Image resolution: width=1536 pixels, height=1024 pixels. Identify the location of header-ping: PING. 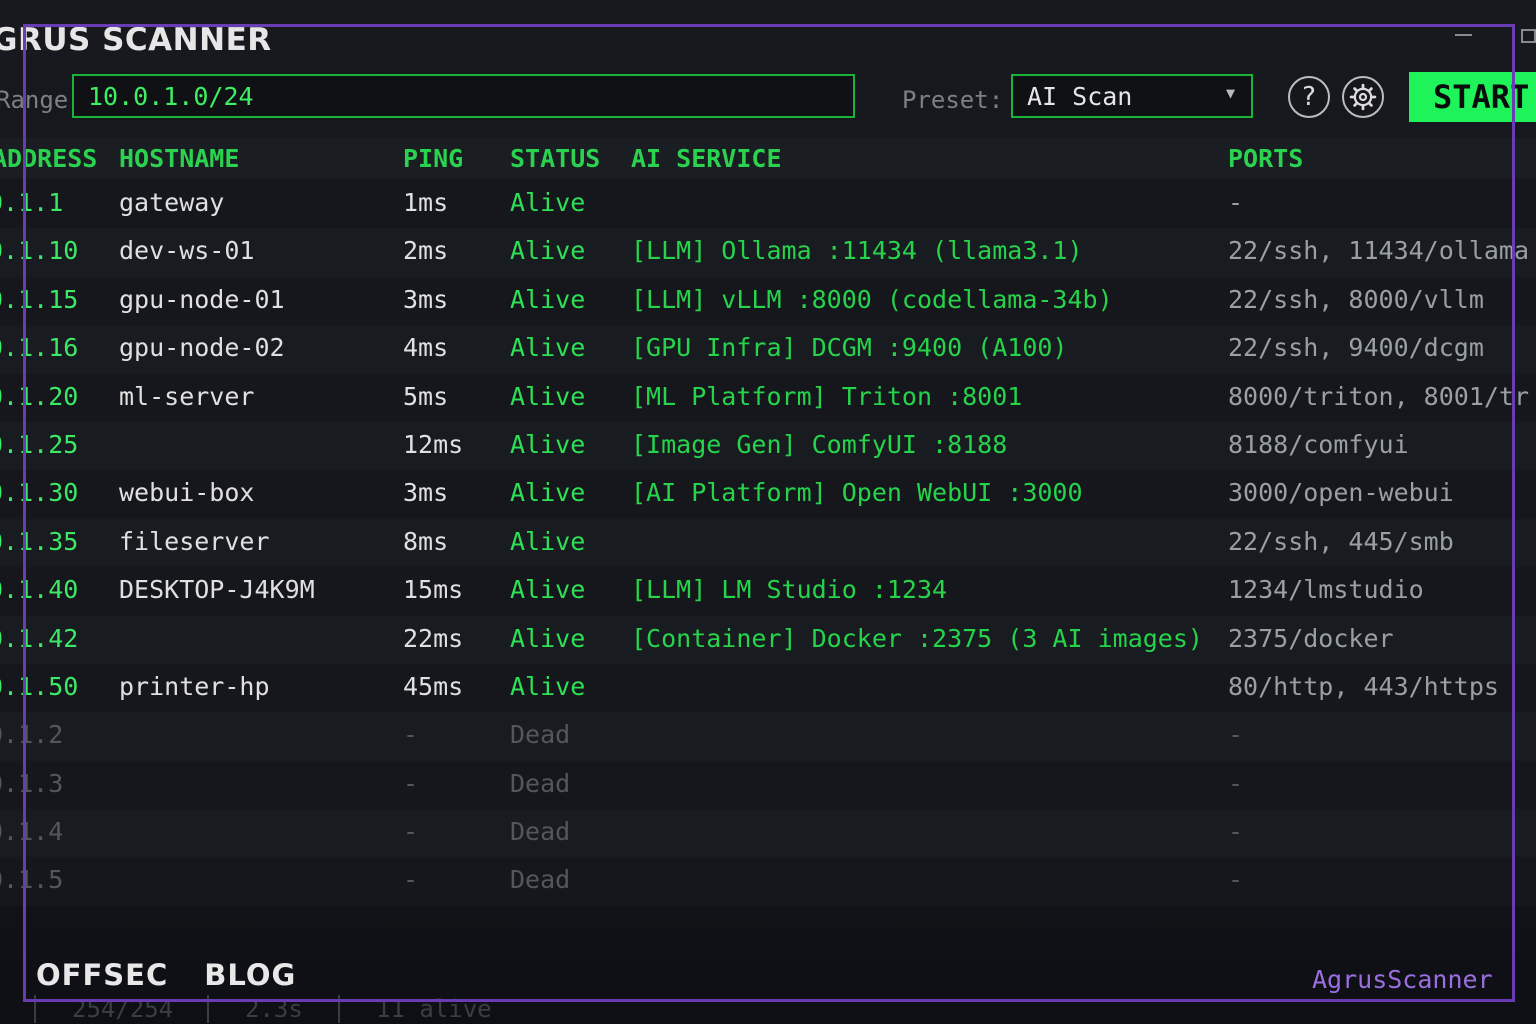
(433, 158).